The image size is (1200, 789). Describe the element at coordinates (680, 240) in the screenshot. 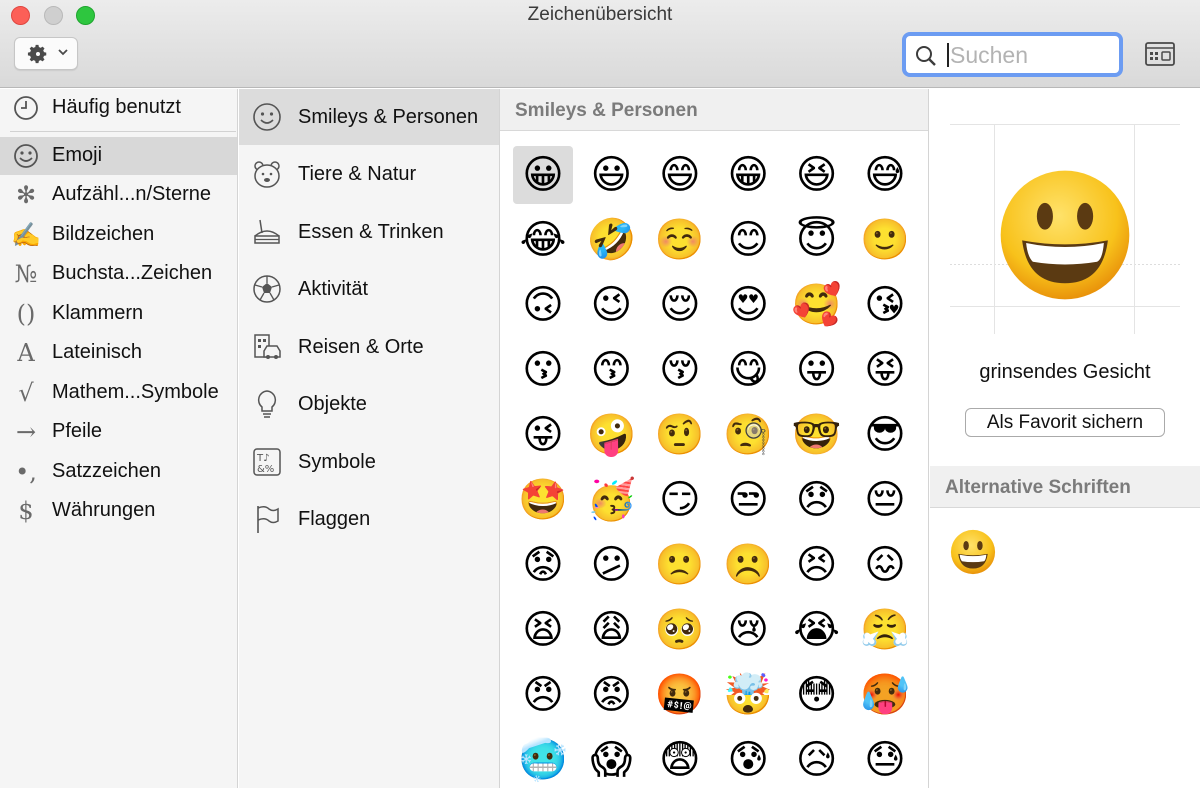

I see `emoji-cell: ☺️` at that location.